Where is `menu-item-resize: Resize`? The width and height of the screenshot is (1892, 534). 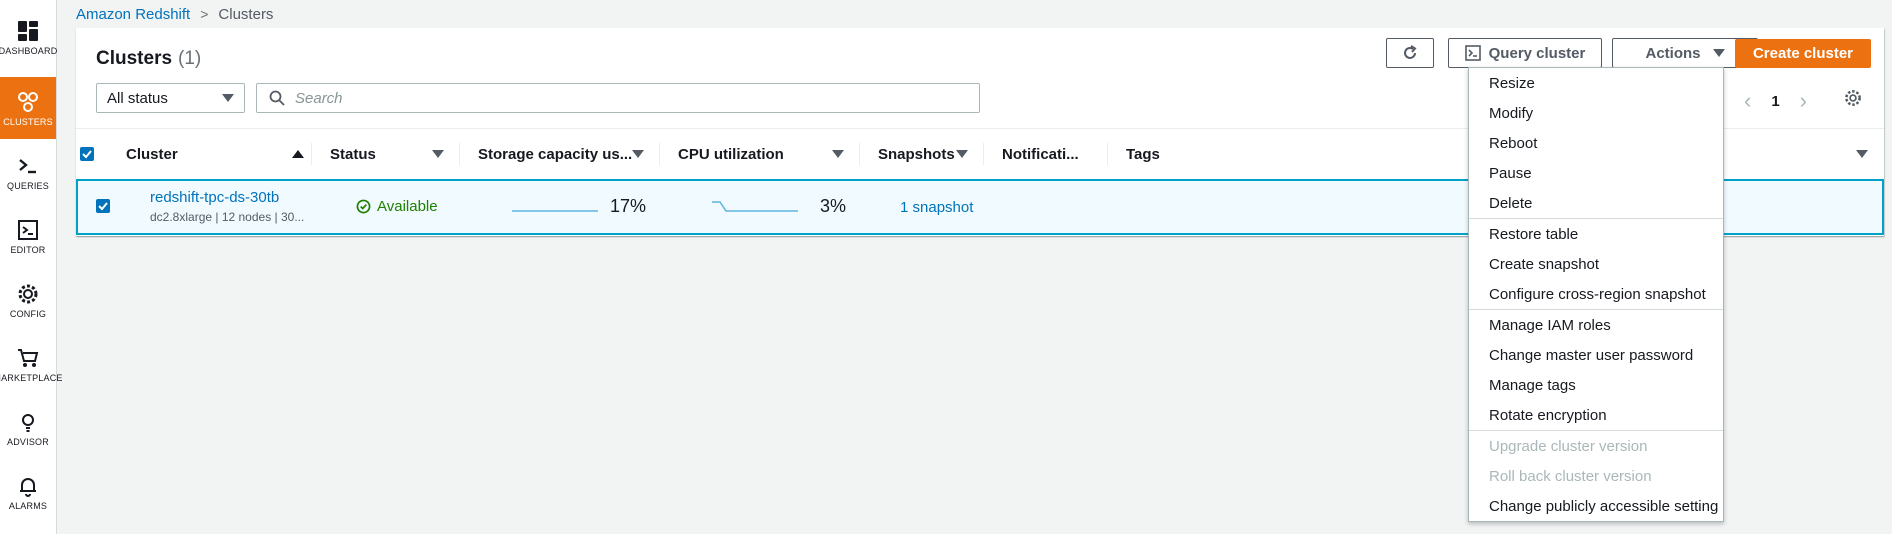
menu-item-resize: Resize is located at coordinates (1596, 83).